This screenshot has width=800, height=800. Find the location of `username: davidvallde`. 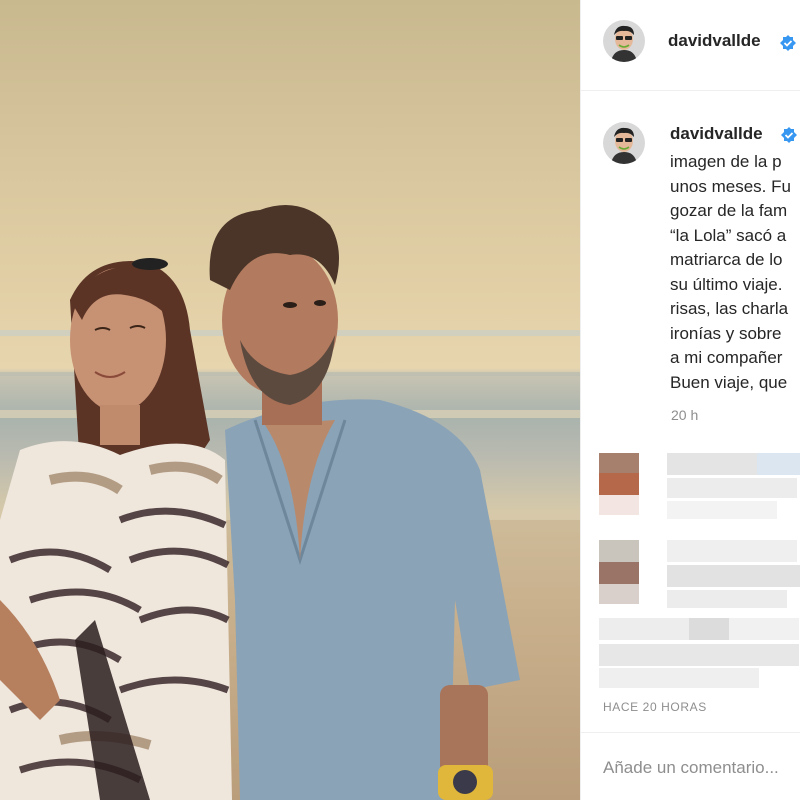

username: davidvallde is located at coordinates (714, 41).